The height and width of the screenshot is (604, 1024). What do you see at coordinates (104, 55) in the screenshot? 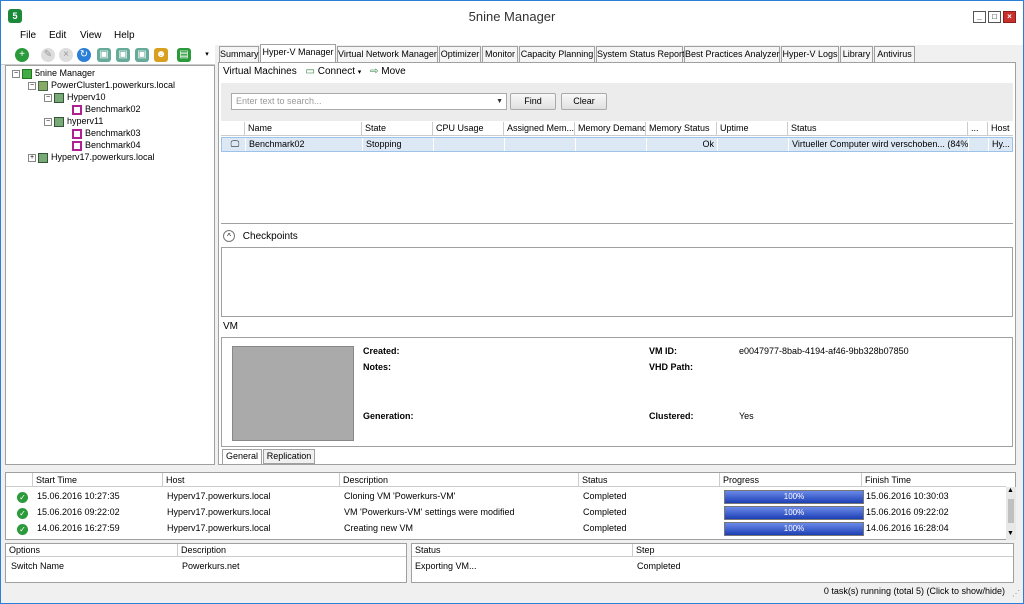
I see `host-add-icon: ▣` at bounding box center [104, 55].